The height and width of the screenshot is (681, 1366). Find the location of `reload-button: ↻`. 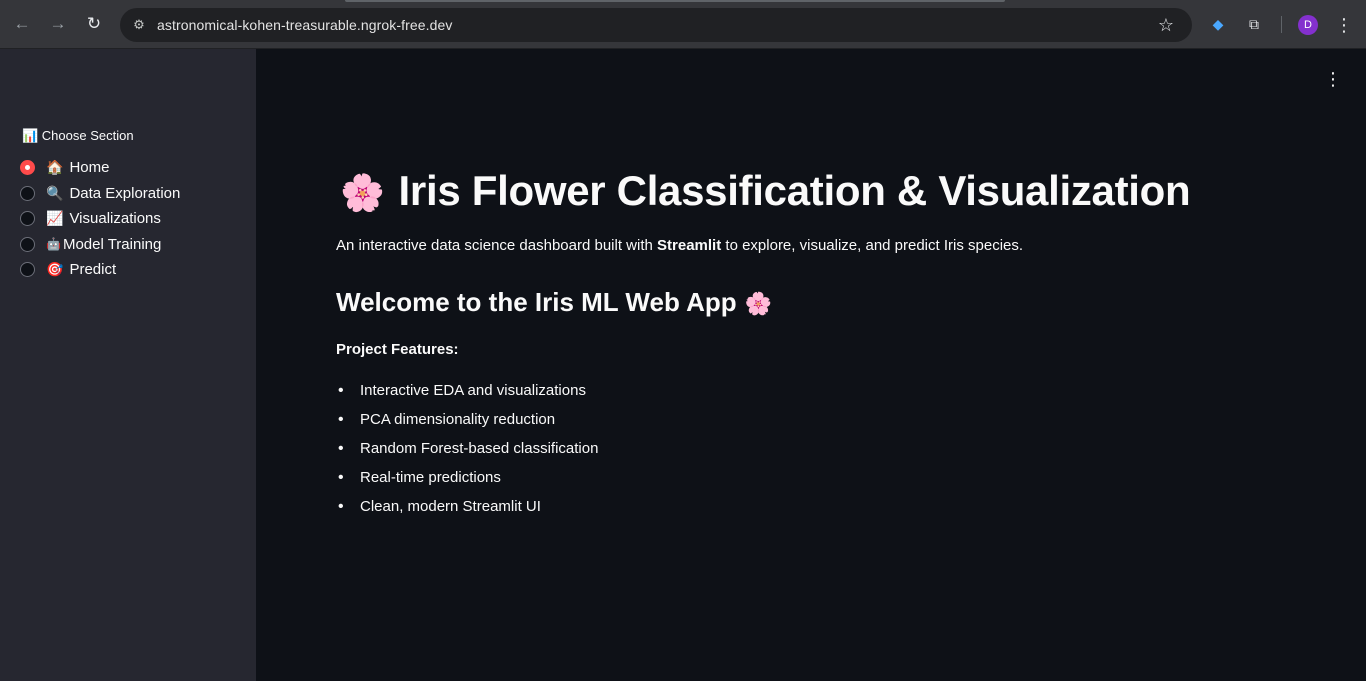

reload-button: ↻ is located at coordinates (94, 24).